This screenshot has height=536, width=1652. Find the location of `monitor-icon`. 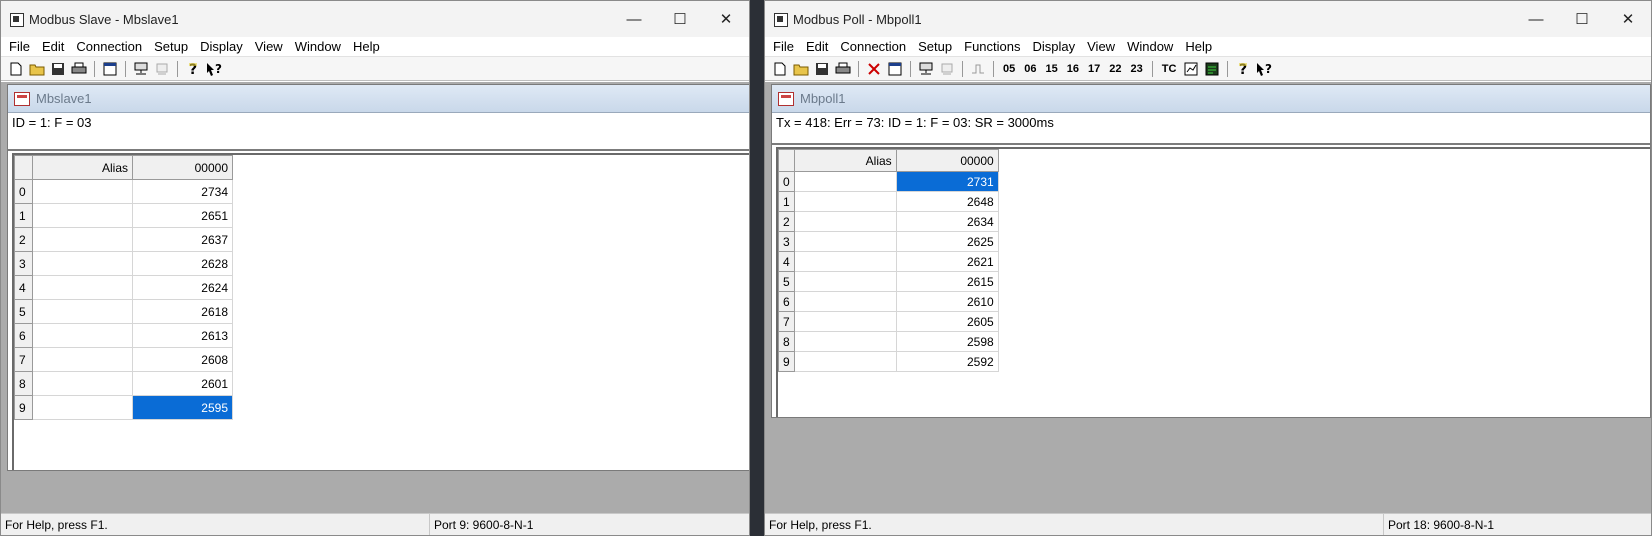

monitor-icon is located at coordinates (1212, 69).